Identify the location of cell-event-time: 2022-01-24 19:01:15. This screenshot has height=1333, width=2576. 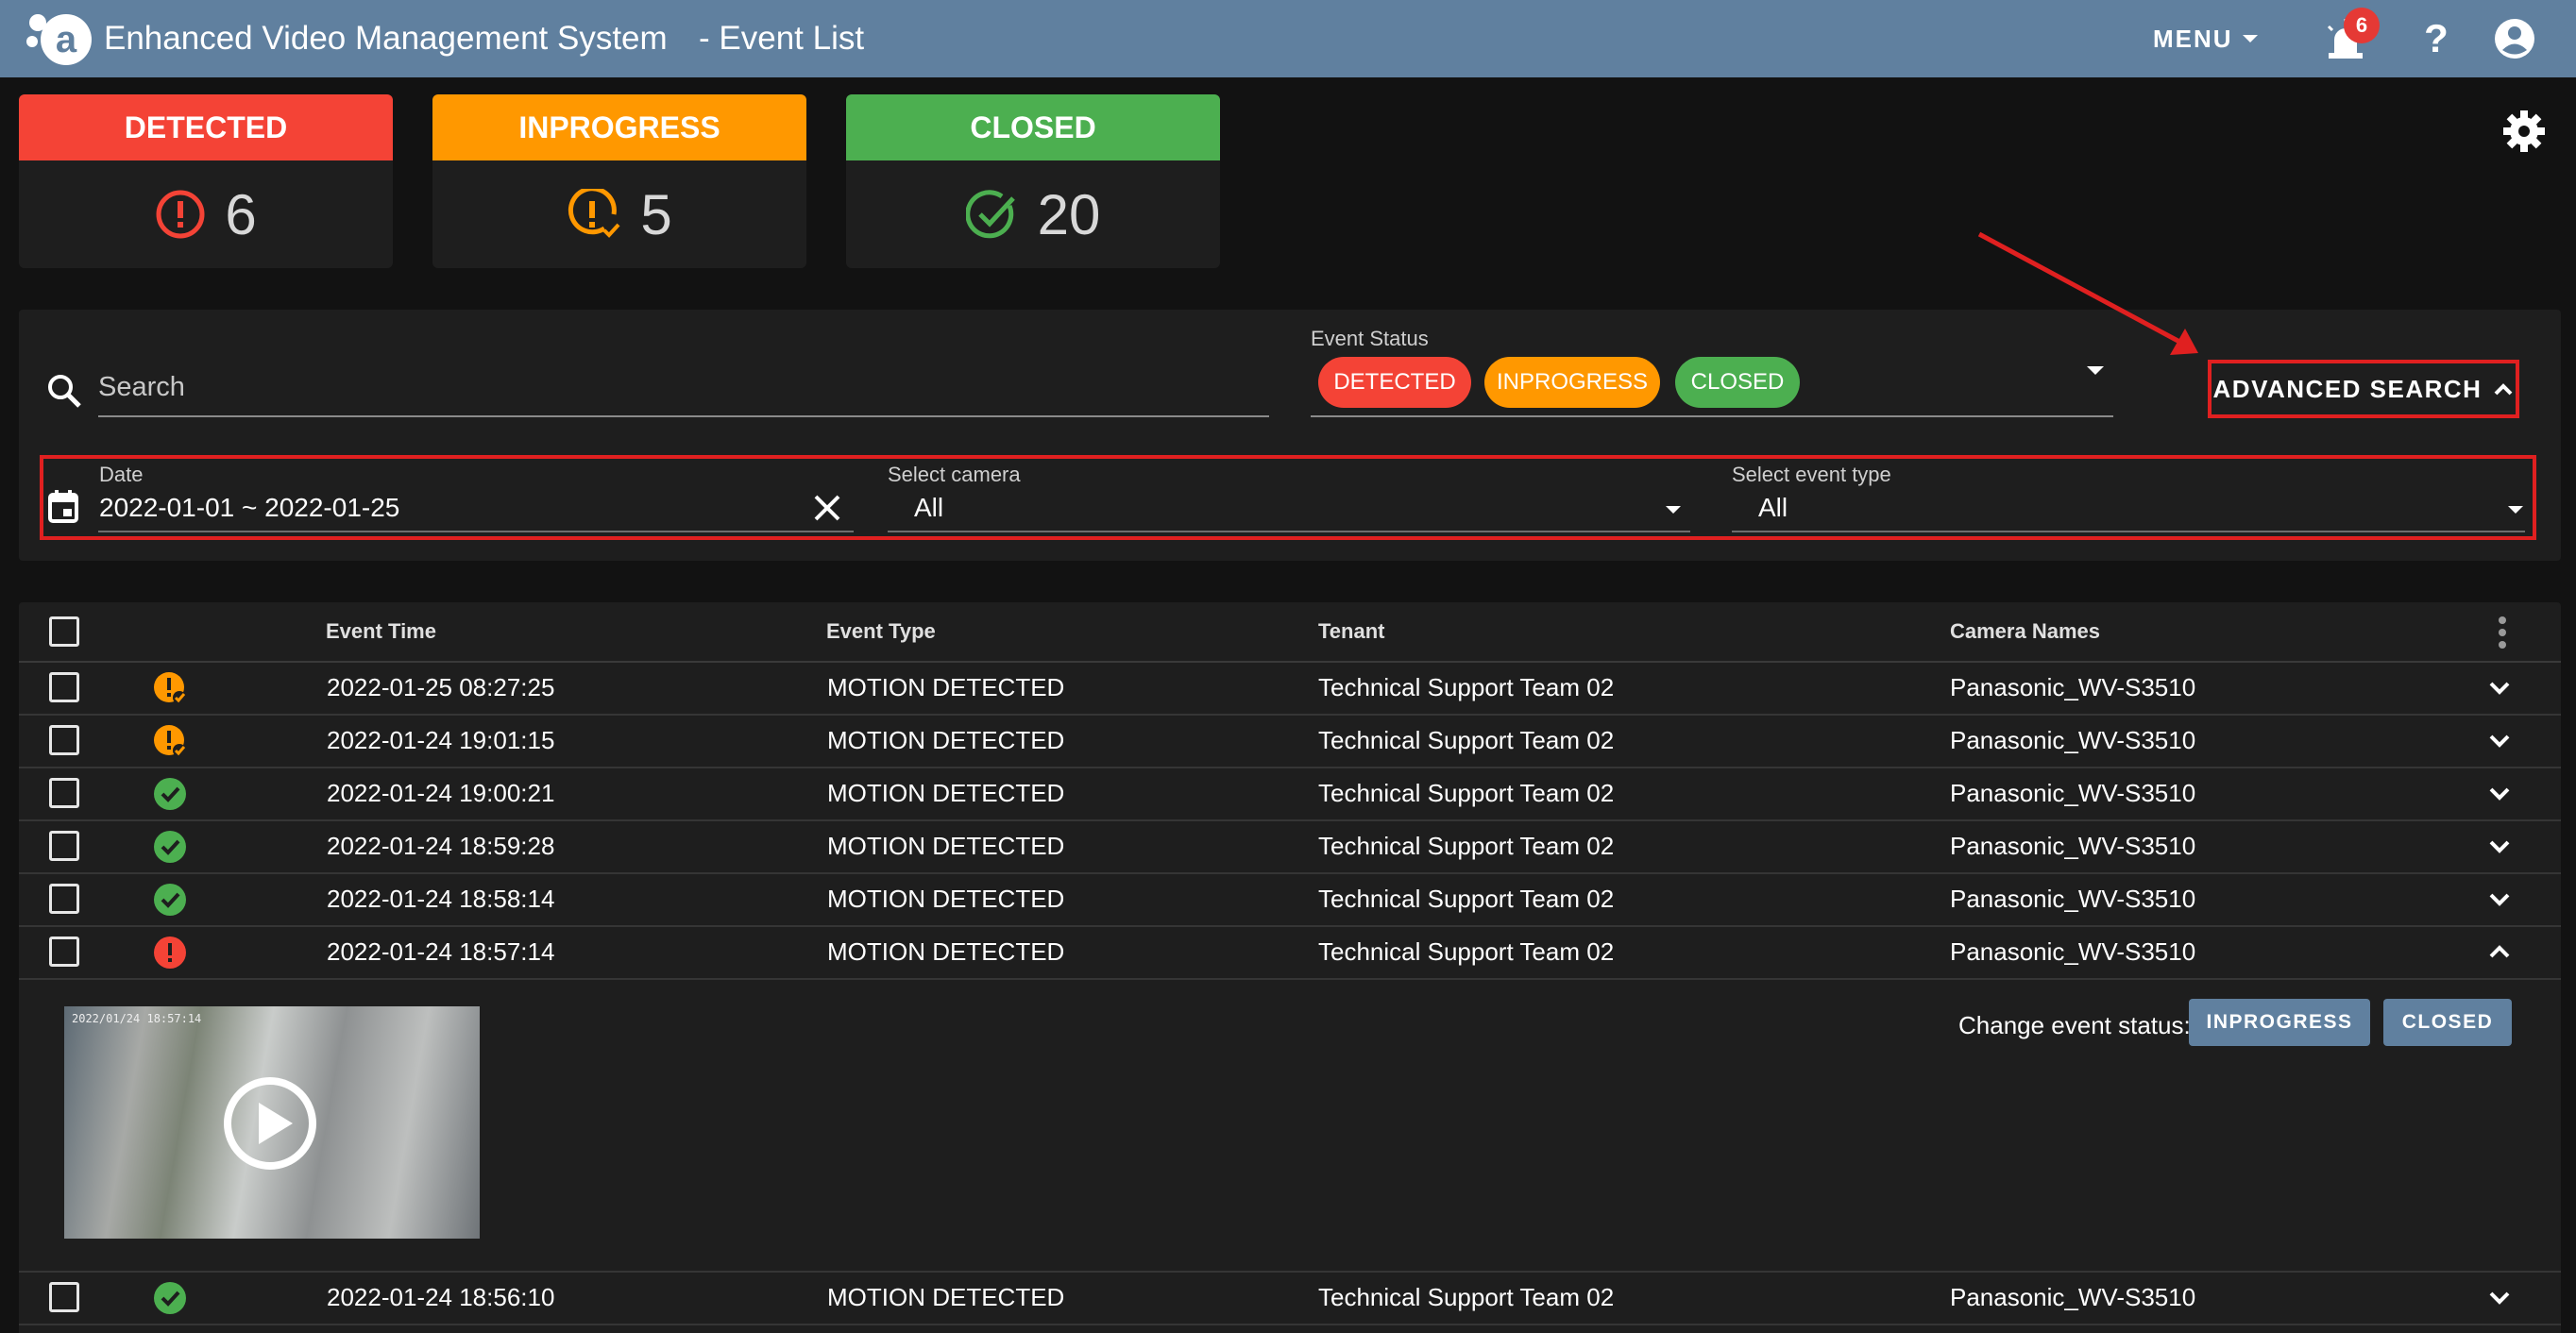
(441, 740).